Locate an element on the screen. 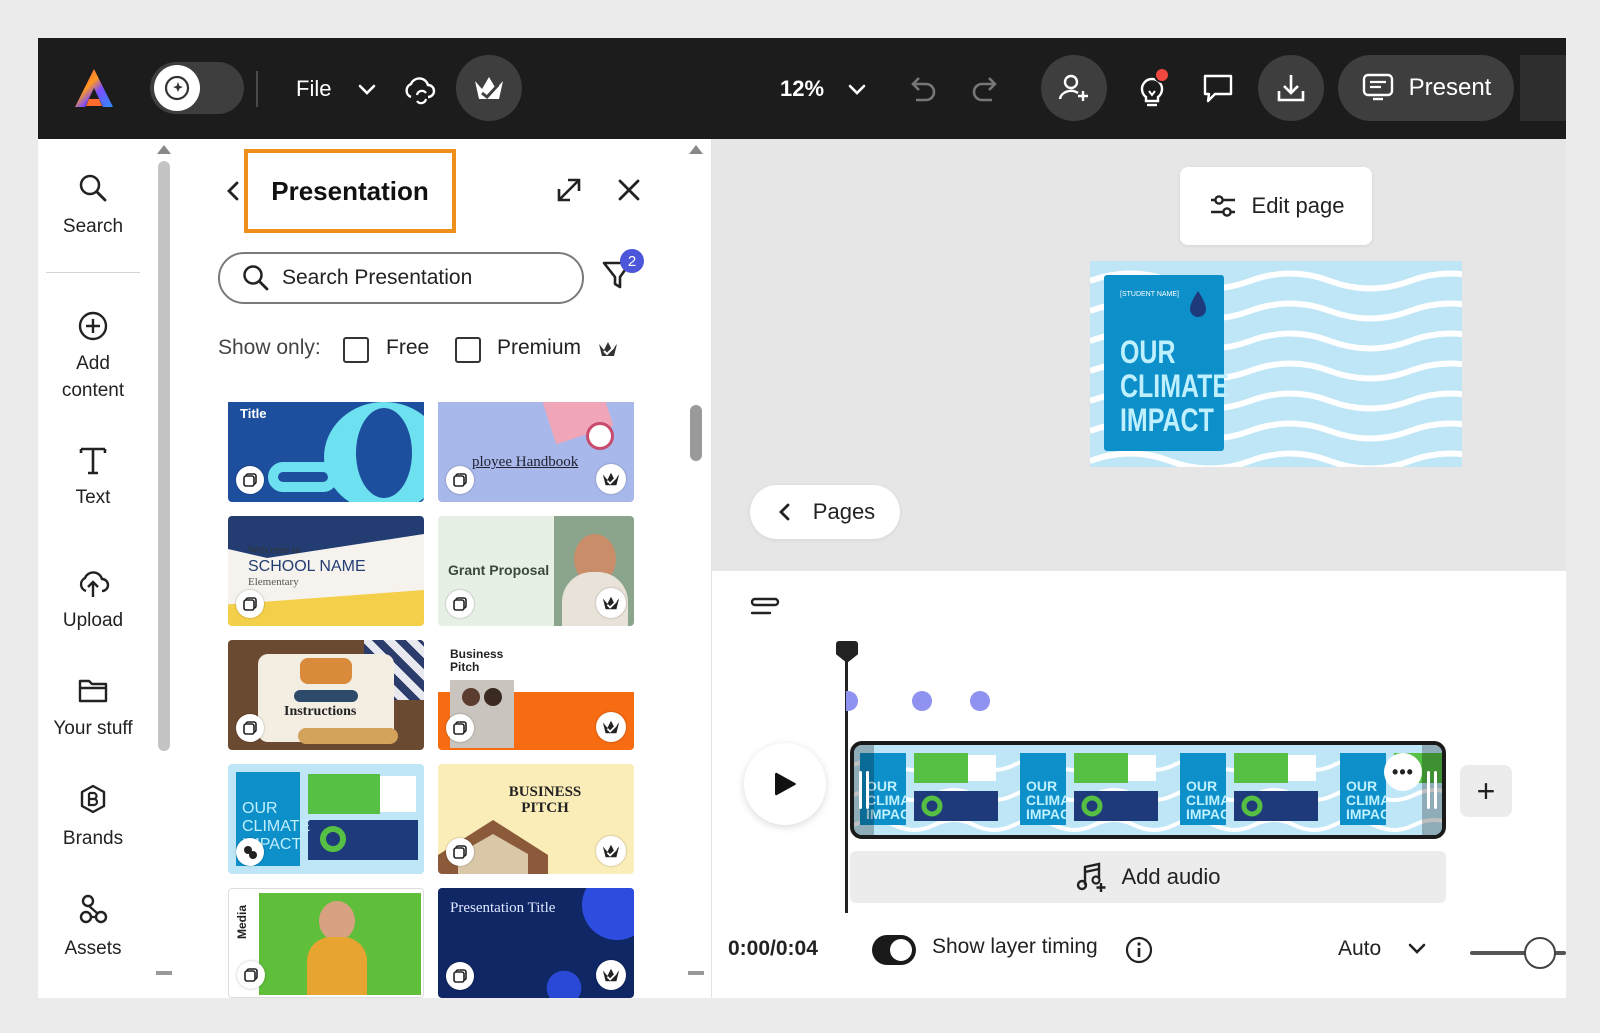 The height and width of the screenshot is (1033, 1600). expand-icon is located at coordinates (570, 191).